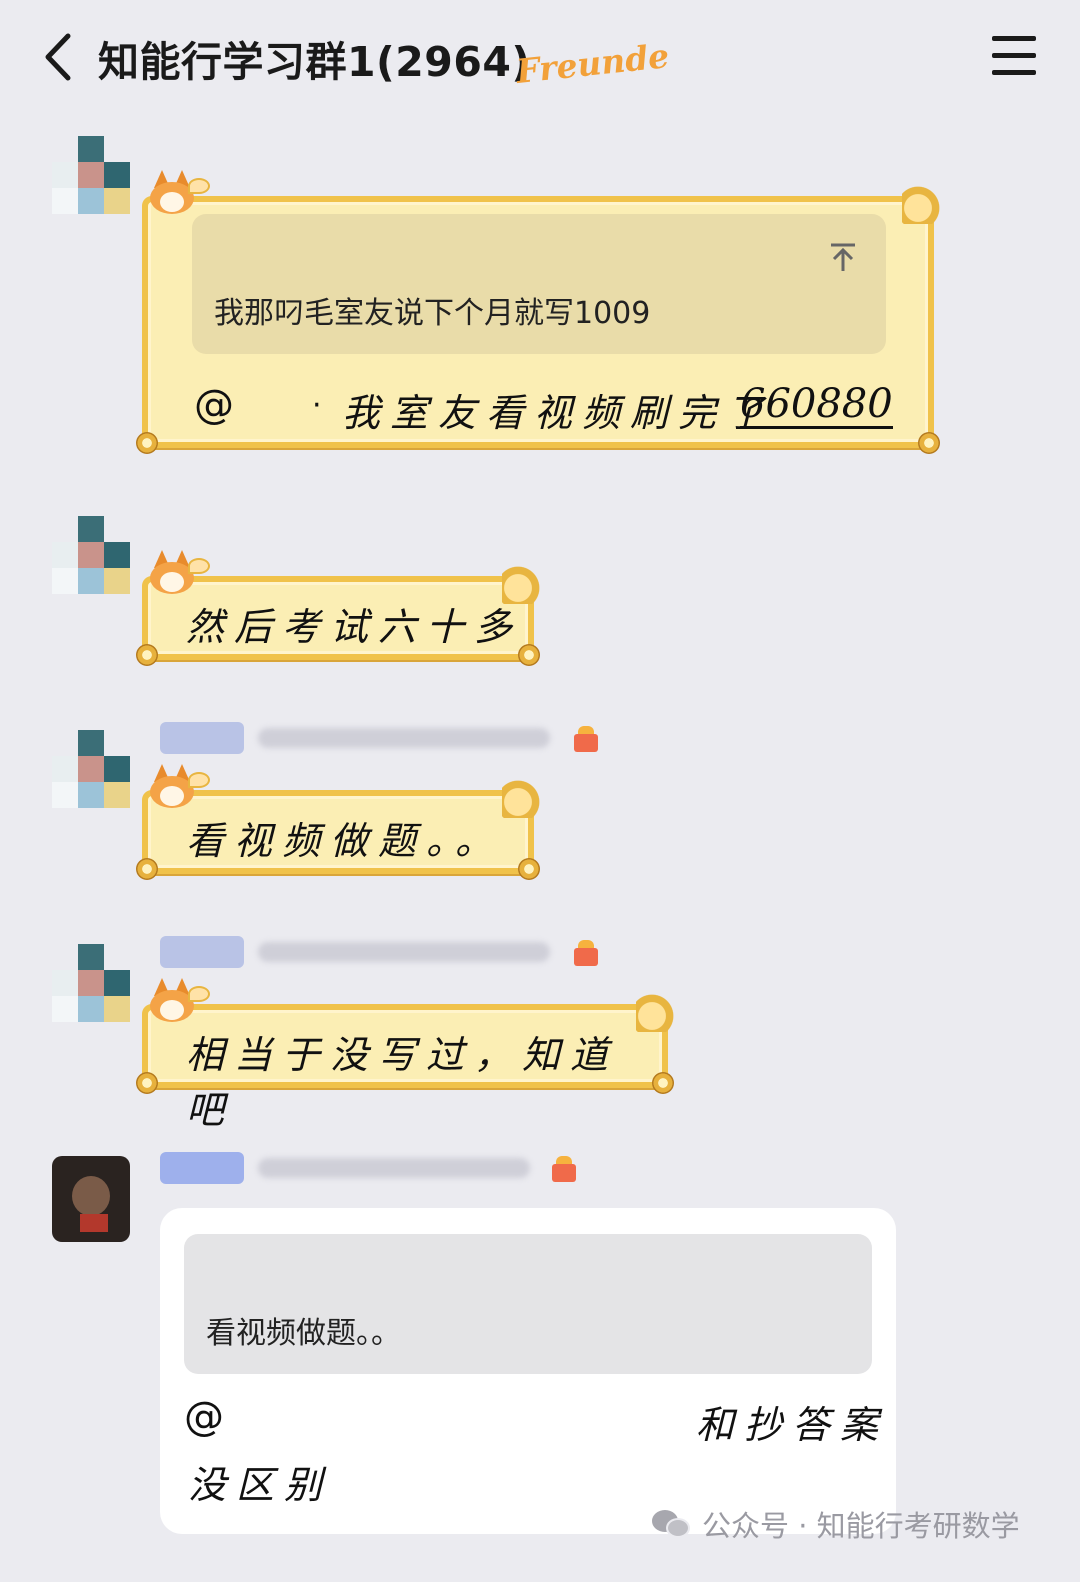  I want to click on wechat-icon, so click(672, 1524).